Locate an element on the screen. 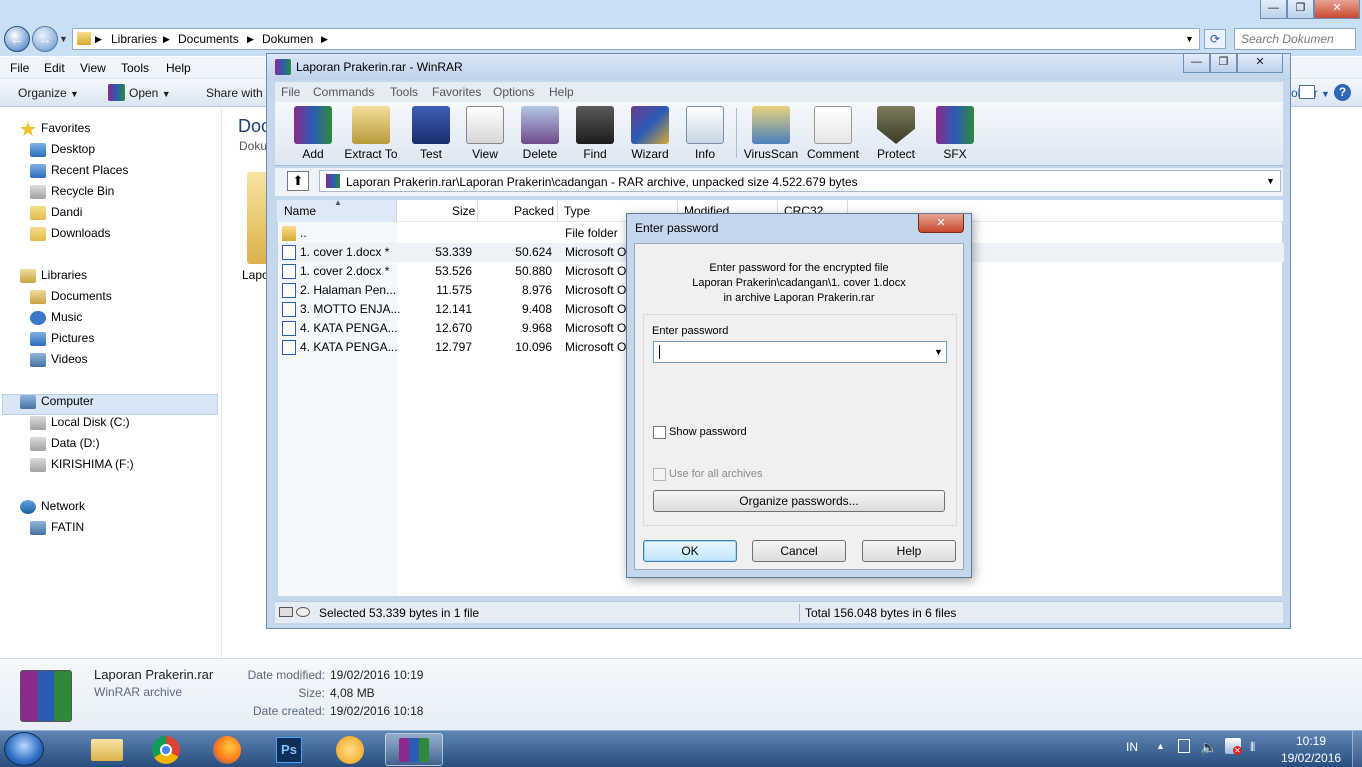  taskbar-ucbrowser-button is located at coordinates (351, 749).